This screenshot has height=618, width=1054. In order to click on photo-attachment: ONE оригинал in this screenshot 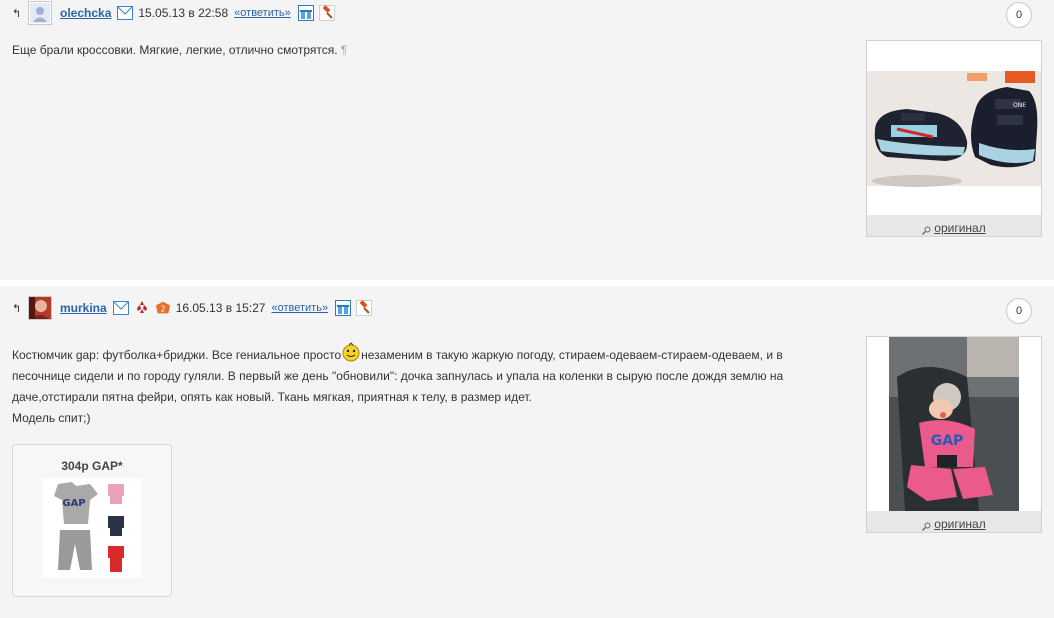, I will do `click(954, 138)`.